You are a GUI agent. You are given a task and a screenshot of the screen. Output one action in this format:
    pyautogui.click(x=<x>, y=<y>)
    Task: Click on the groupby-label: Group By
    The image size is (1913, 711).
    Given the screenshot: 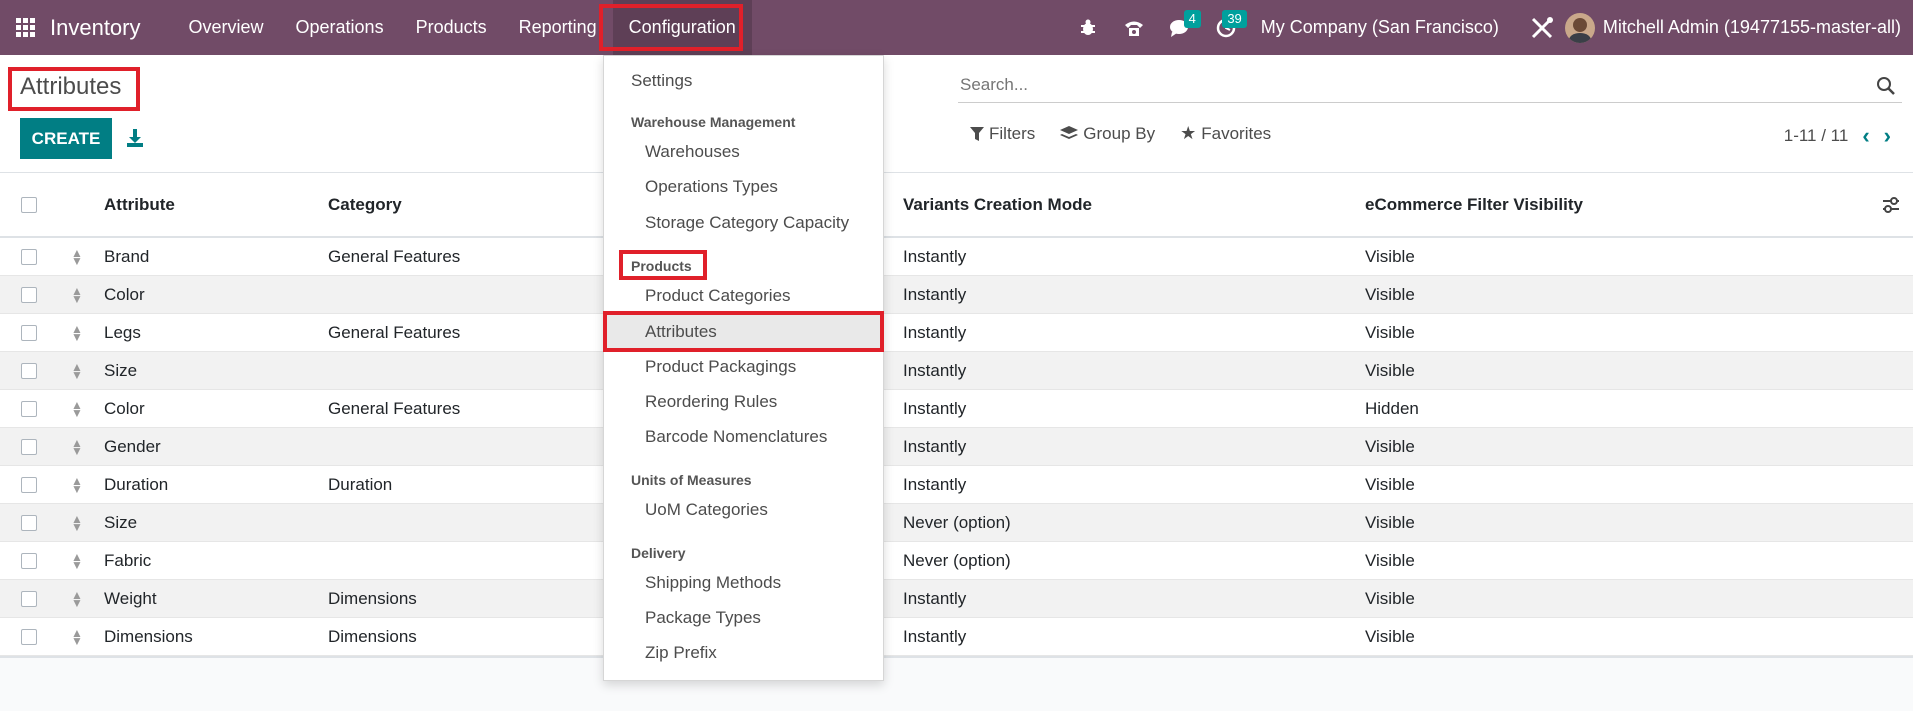 What is the action you would take?
    pyautogui.click(x=1119, y=133)
    